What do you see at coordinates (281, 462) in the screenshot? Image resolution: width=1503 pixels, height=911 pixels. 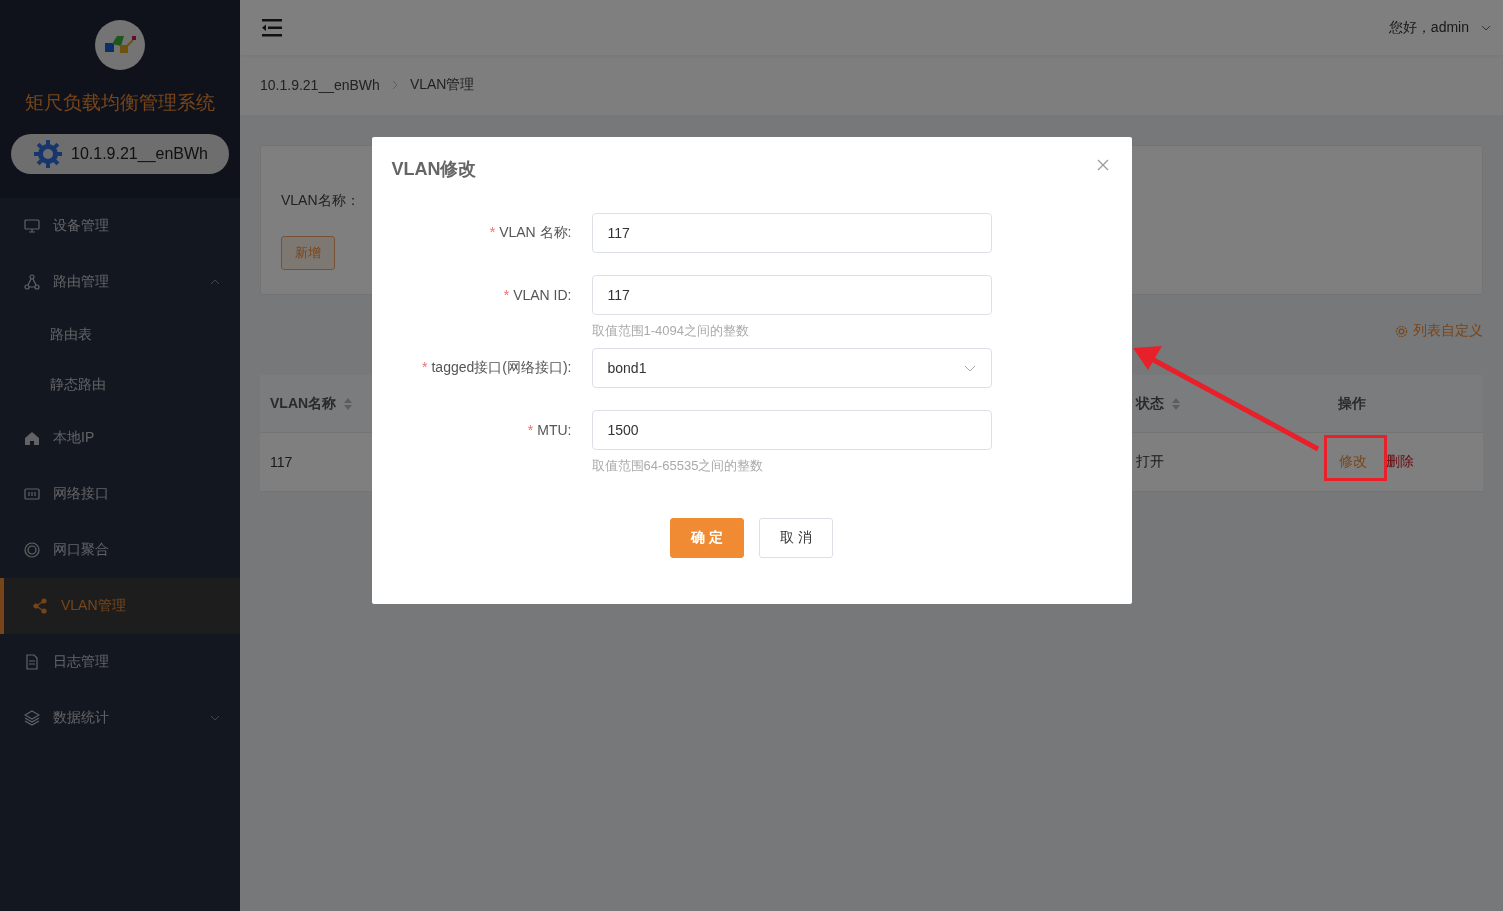 I see `table-cell: 117` at bounding box center [281, 462].